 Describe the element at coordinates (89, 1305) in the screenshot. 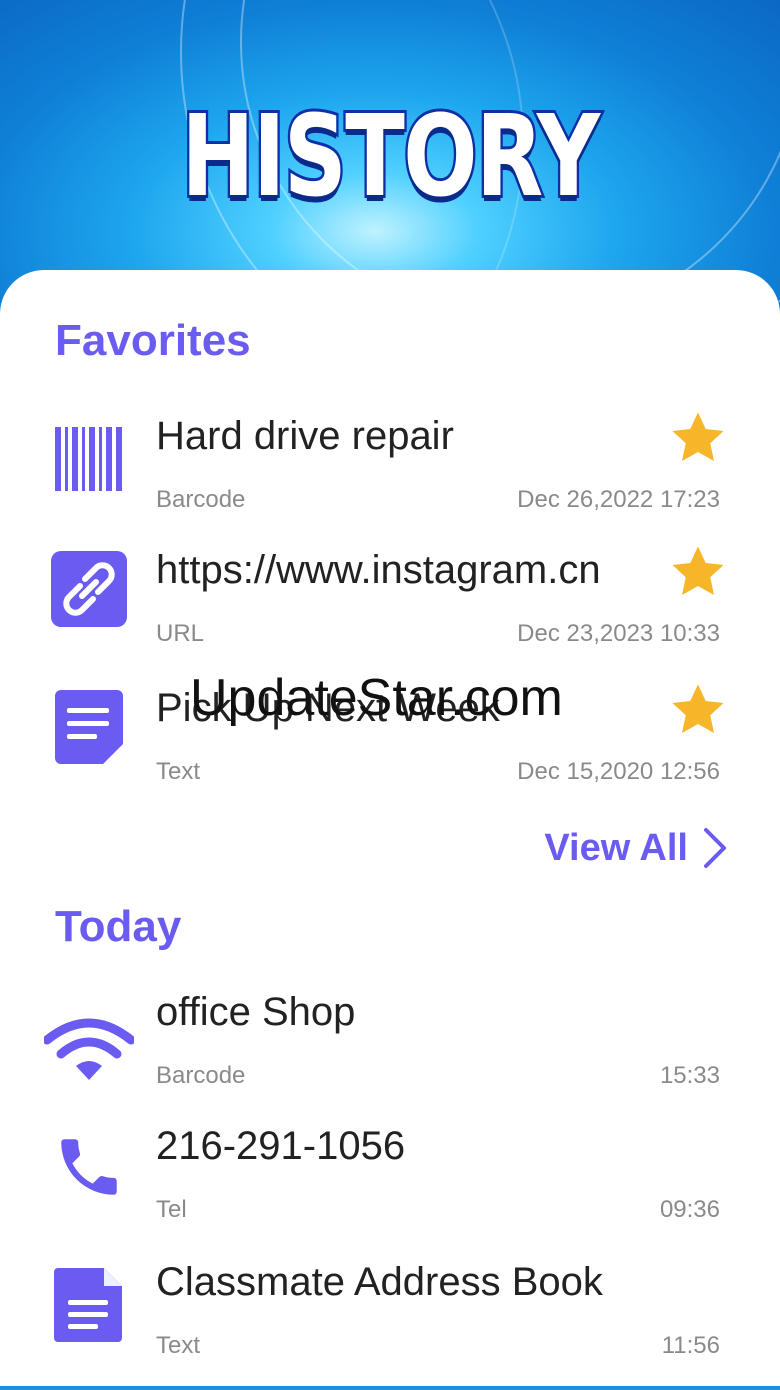

I see `document-icon` at that location.